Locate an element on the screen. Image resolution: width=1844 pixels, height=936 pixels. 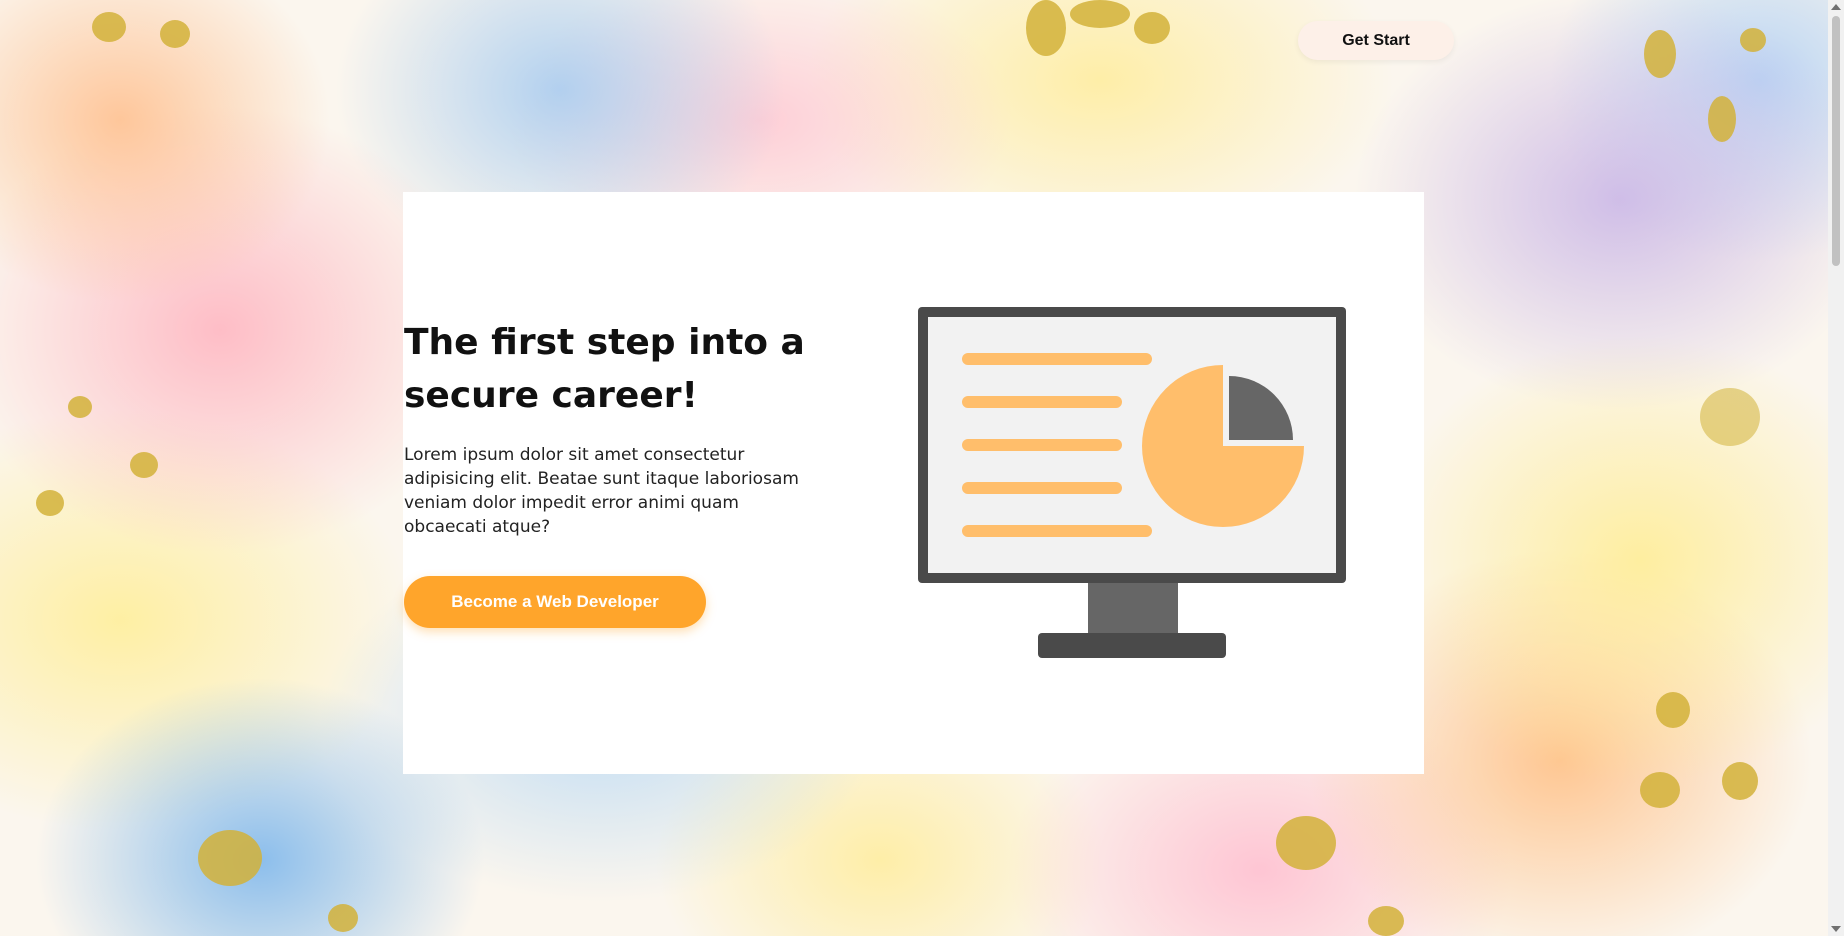
become-web-developer-button: Become a Web Developer is located at coordinates (555, 602).